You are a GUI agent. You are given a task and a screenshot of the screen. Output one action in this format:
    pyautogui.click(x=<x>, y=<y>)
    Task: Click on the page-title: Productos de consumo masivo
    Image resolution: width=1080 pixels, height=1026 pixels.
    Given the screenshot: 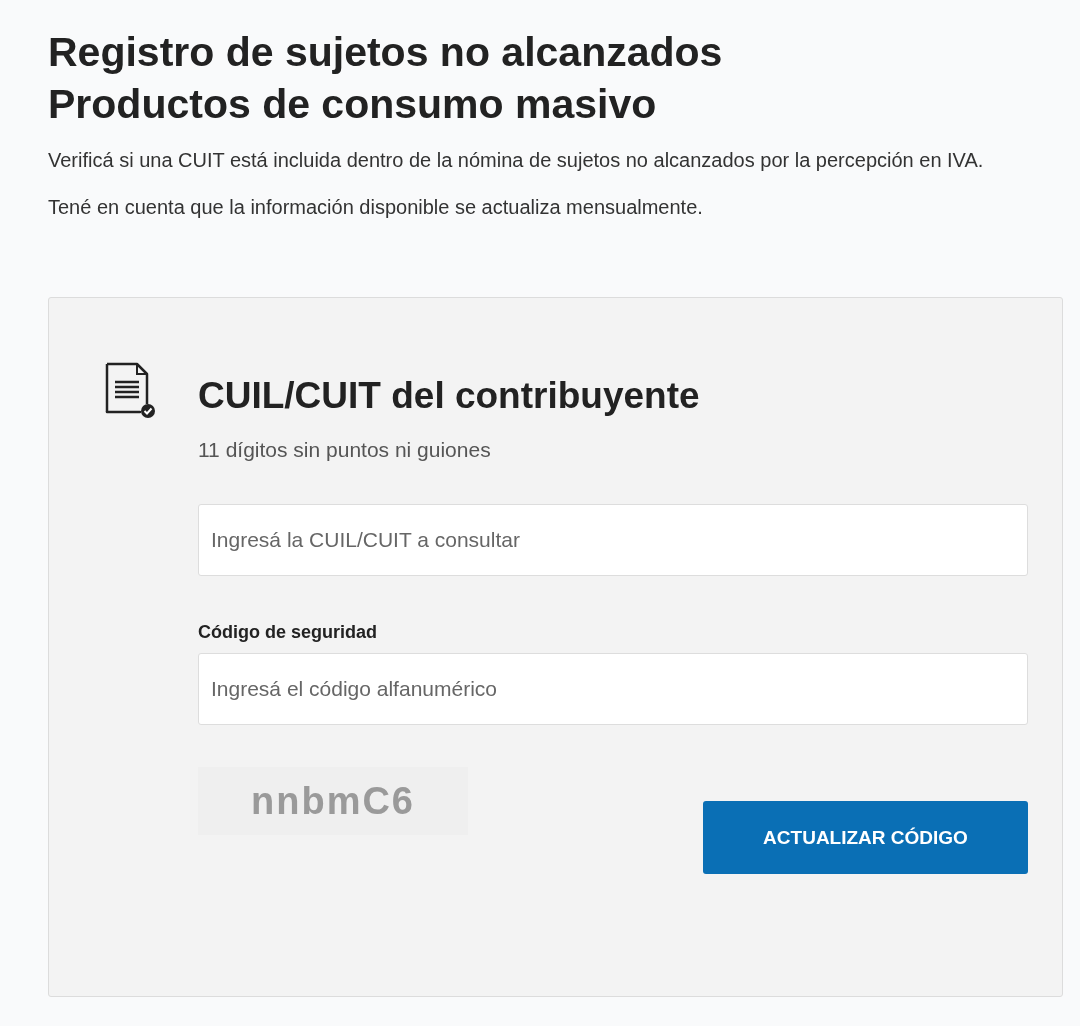 What is the action you would take?
    pyautogui.click(x=353, y=104)
    